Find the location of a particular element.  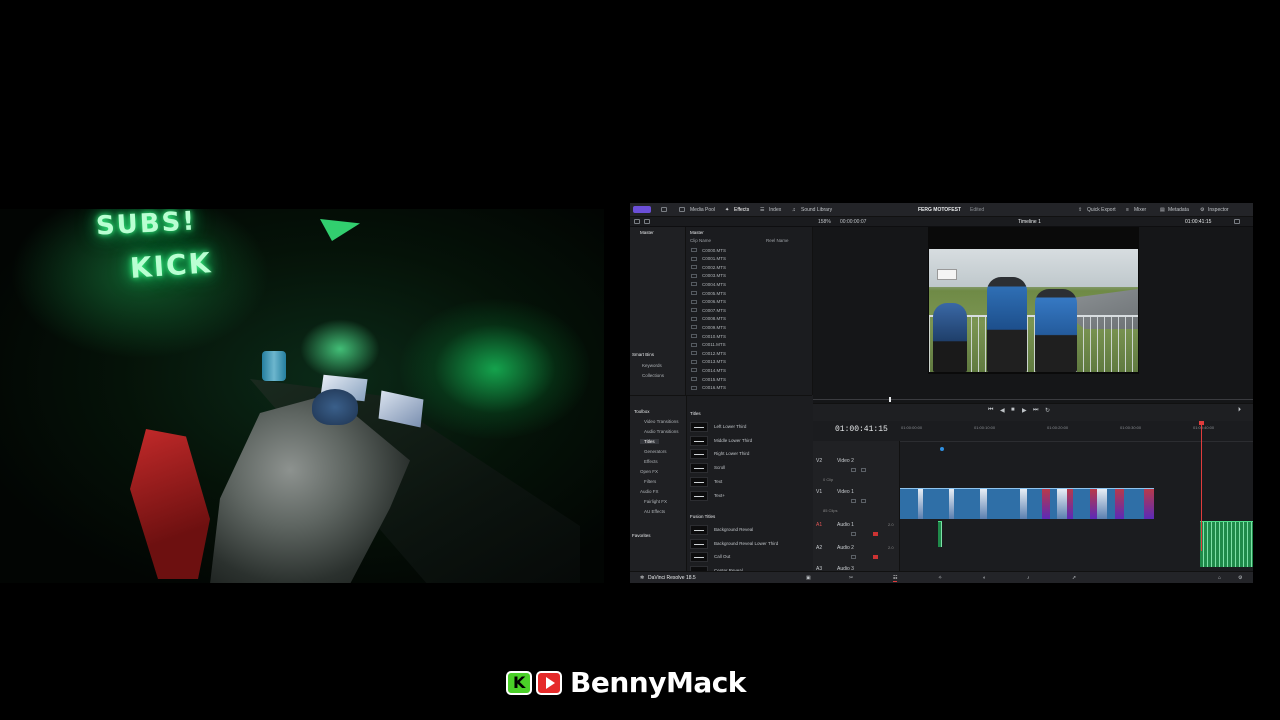

track-v1-name: Video 1 is located at coordinates (845, 492).